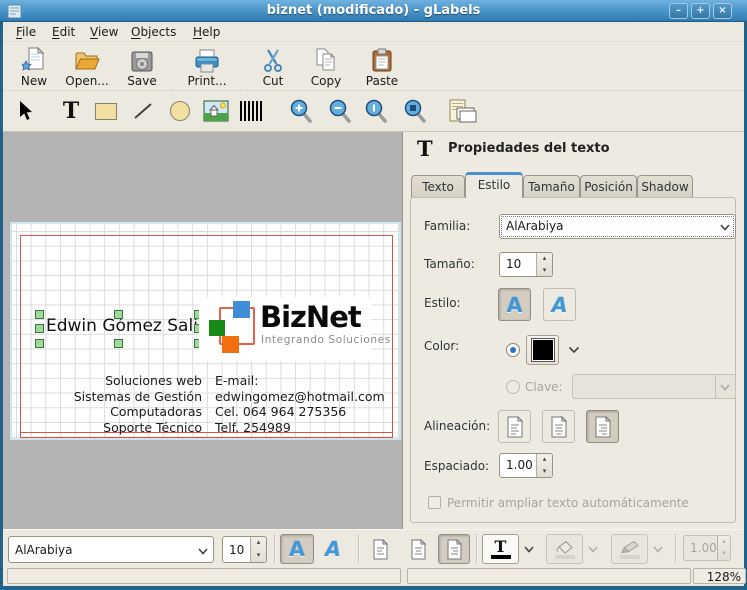 The image size is (747, 590). Describe the element at coordinates (180, 111) in the screenshot. I see `ellipse-tool-button` at that location.